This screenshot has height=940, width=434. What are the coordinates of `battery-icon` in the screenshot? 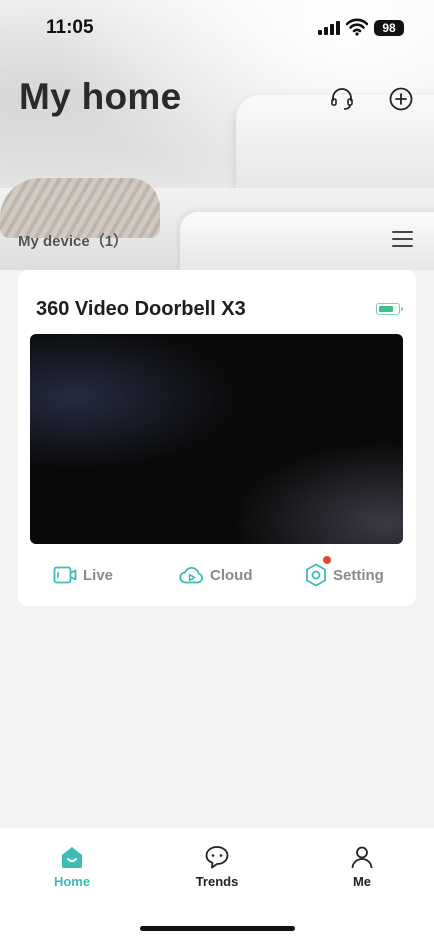 It's located at (389, 309).